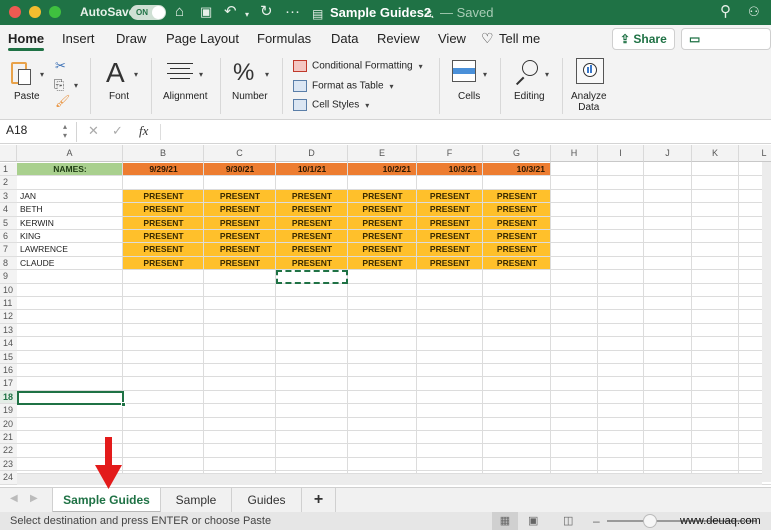 This screenshot has height=530, width=771. Describe the element at coordinates (243, 73) in the screenshot. I see `percent-icon: %` at that location.